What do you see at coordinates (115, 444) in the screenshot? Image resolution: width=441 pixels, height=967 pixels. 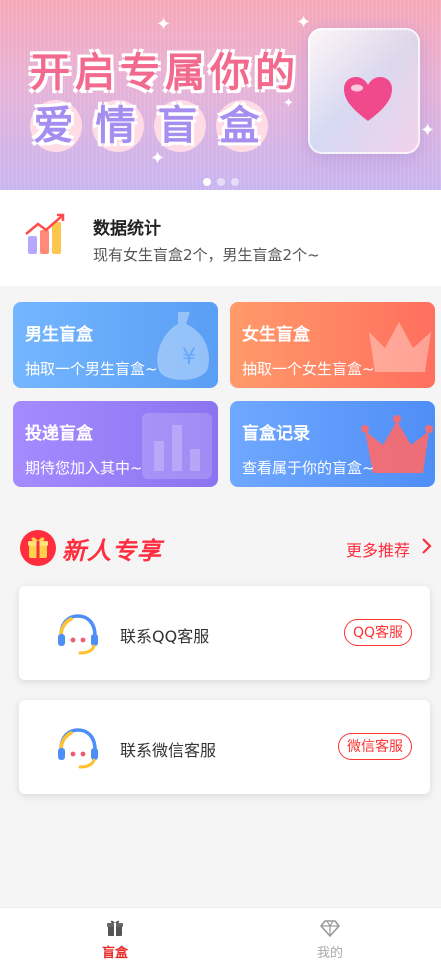 I see `deliver-box-card: 投递盲盒 期待您加入其中~` at bounding box center [115, 444].